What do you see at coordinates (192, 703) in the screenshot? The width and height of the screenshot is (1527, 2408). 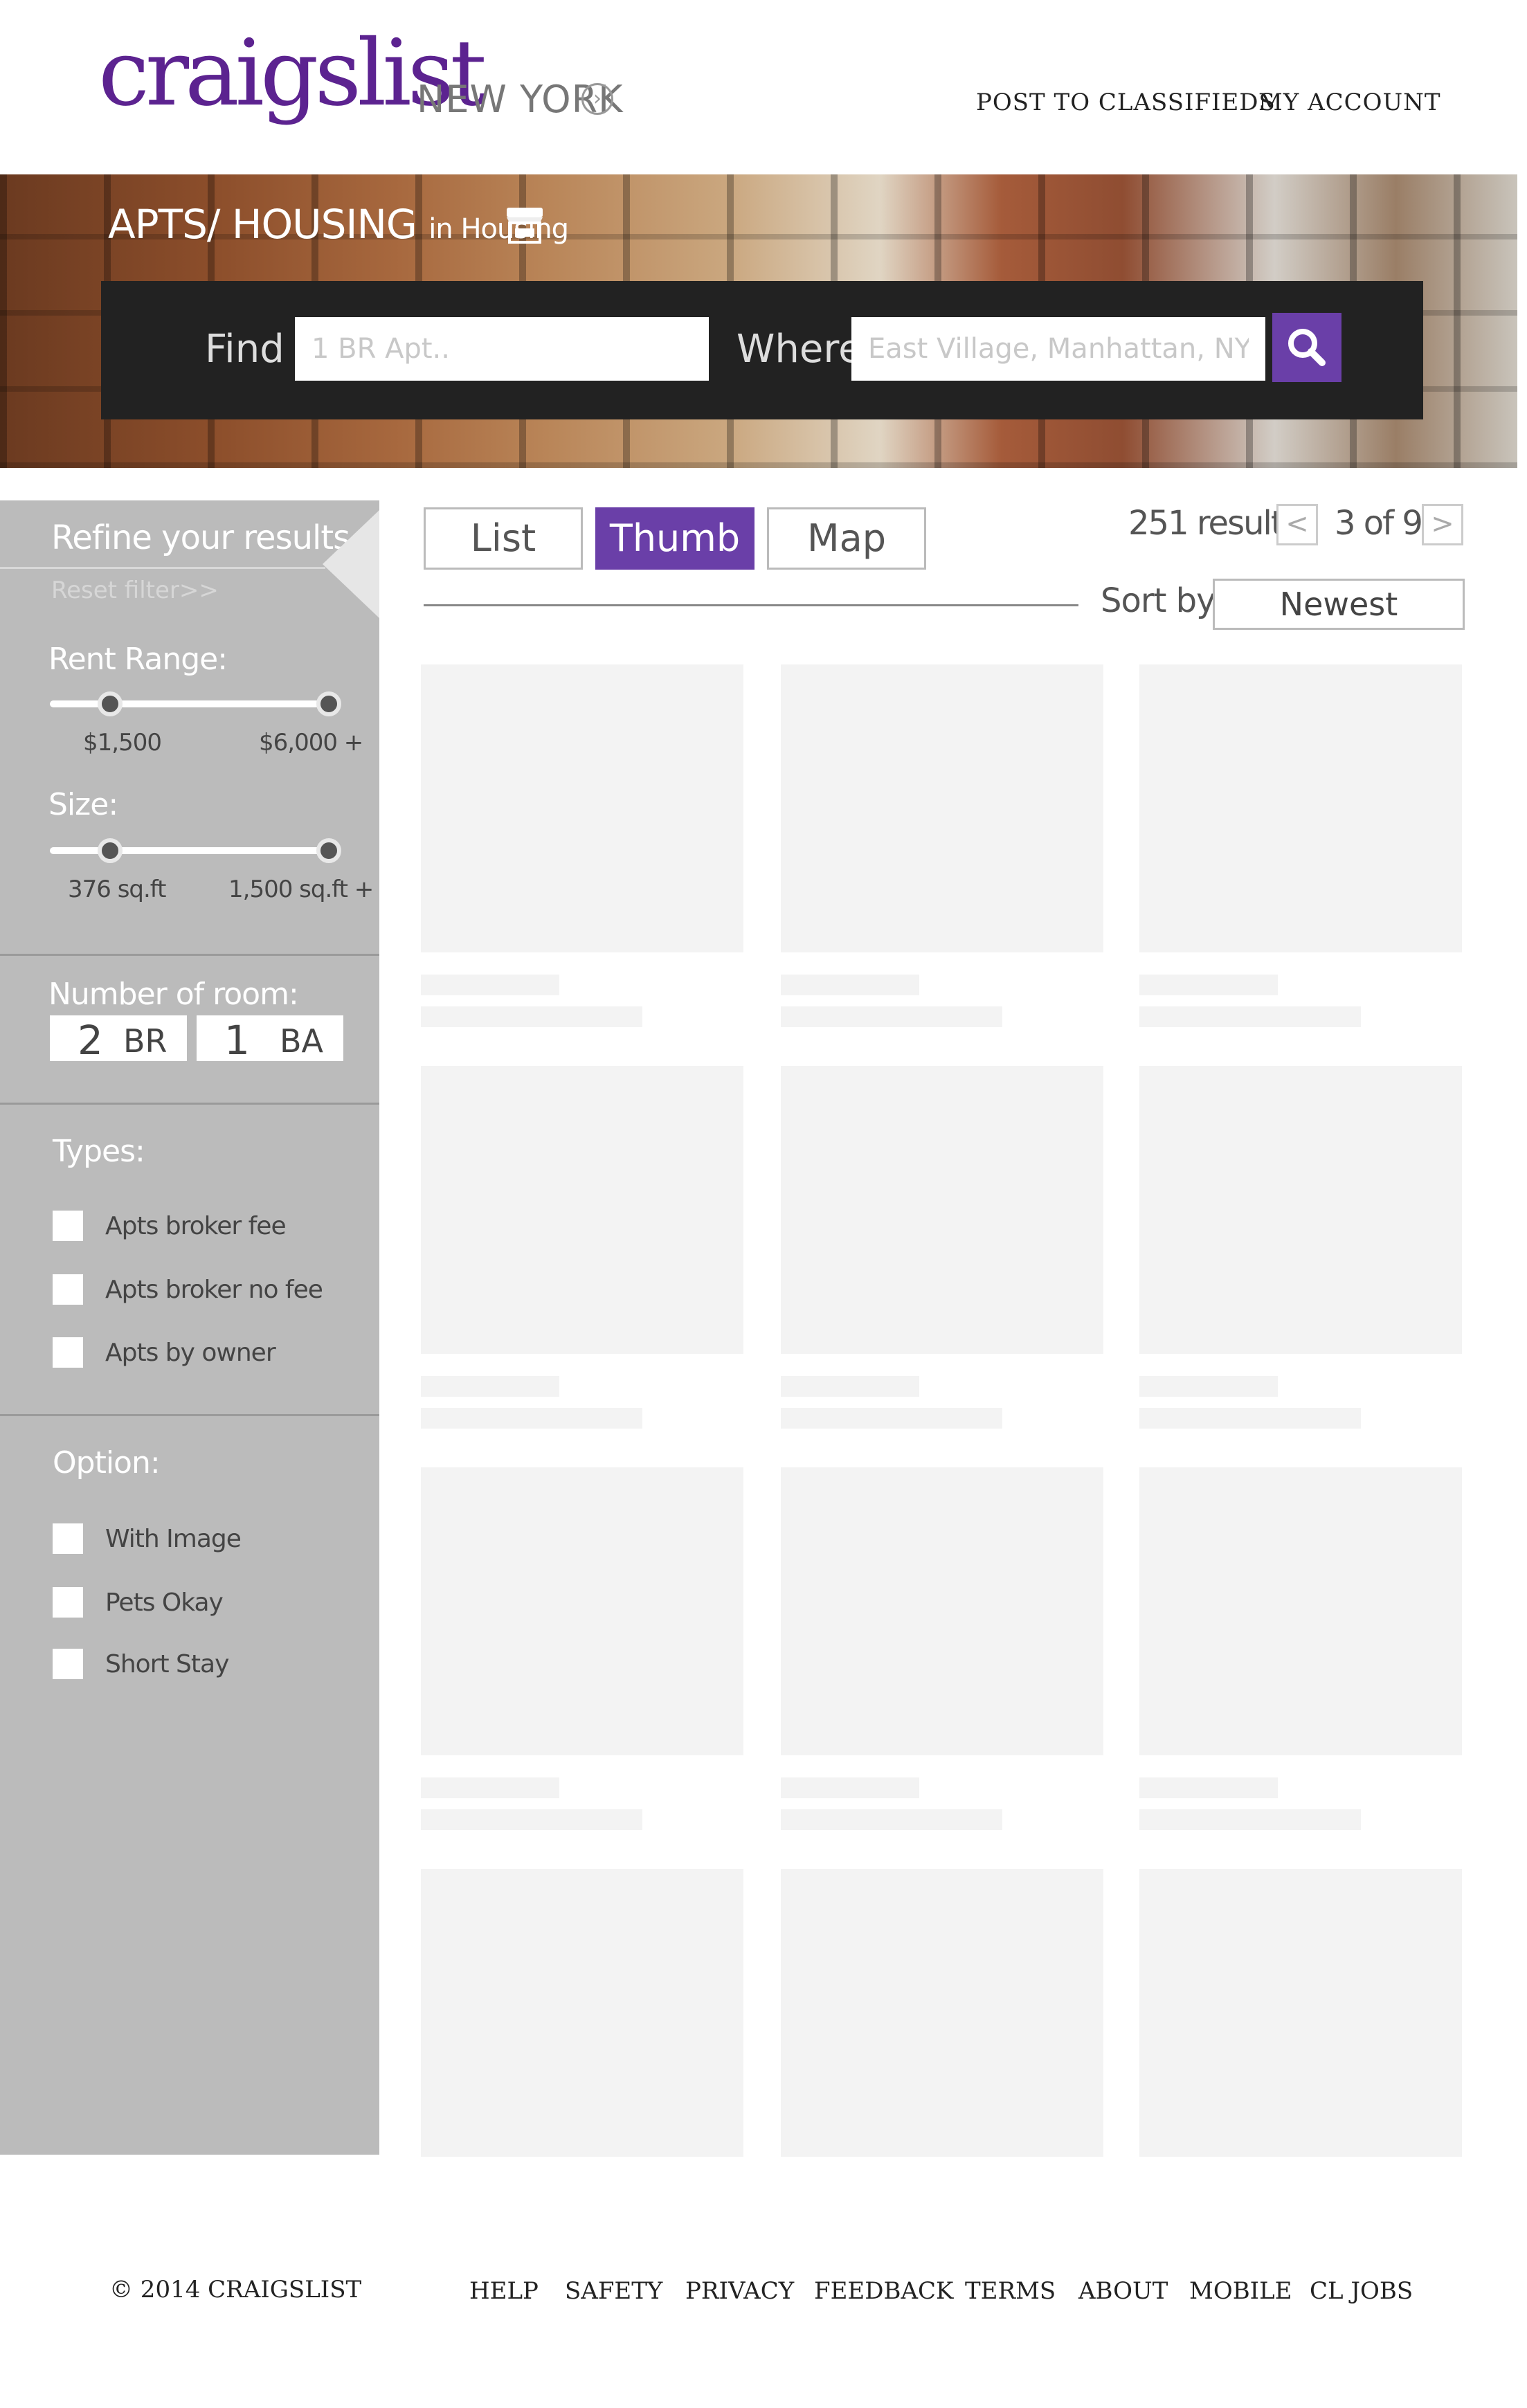 I see `rent-slider-track` at bounding box center [192, 703].